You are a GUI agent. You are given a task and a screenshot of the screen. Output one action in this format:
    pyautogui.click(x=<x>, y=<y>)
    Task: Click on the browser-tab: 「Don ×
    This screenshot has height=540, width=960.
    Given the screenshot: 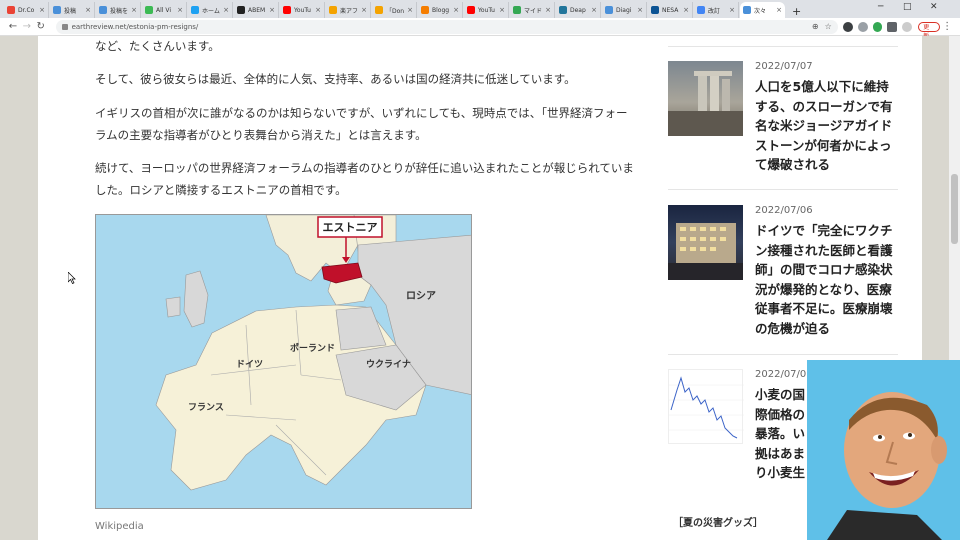 What is the action you would take?
    pyautogui.click(x=394, y=10)
    